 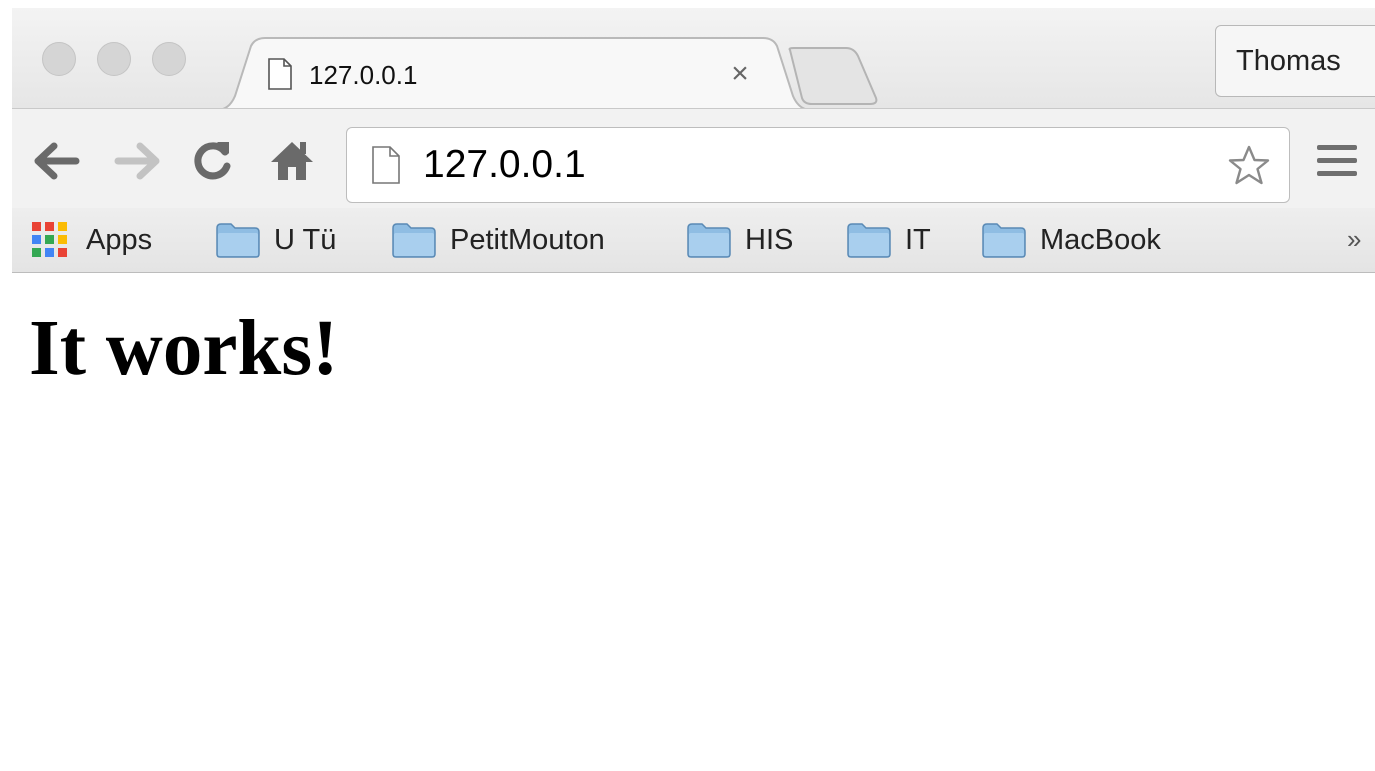 I want to click on back-arrow-icon, so click(x=57, y=161).